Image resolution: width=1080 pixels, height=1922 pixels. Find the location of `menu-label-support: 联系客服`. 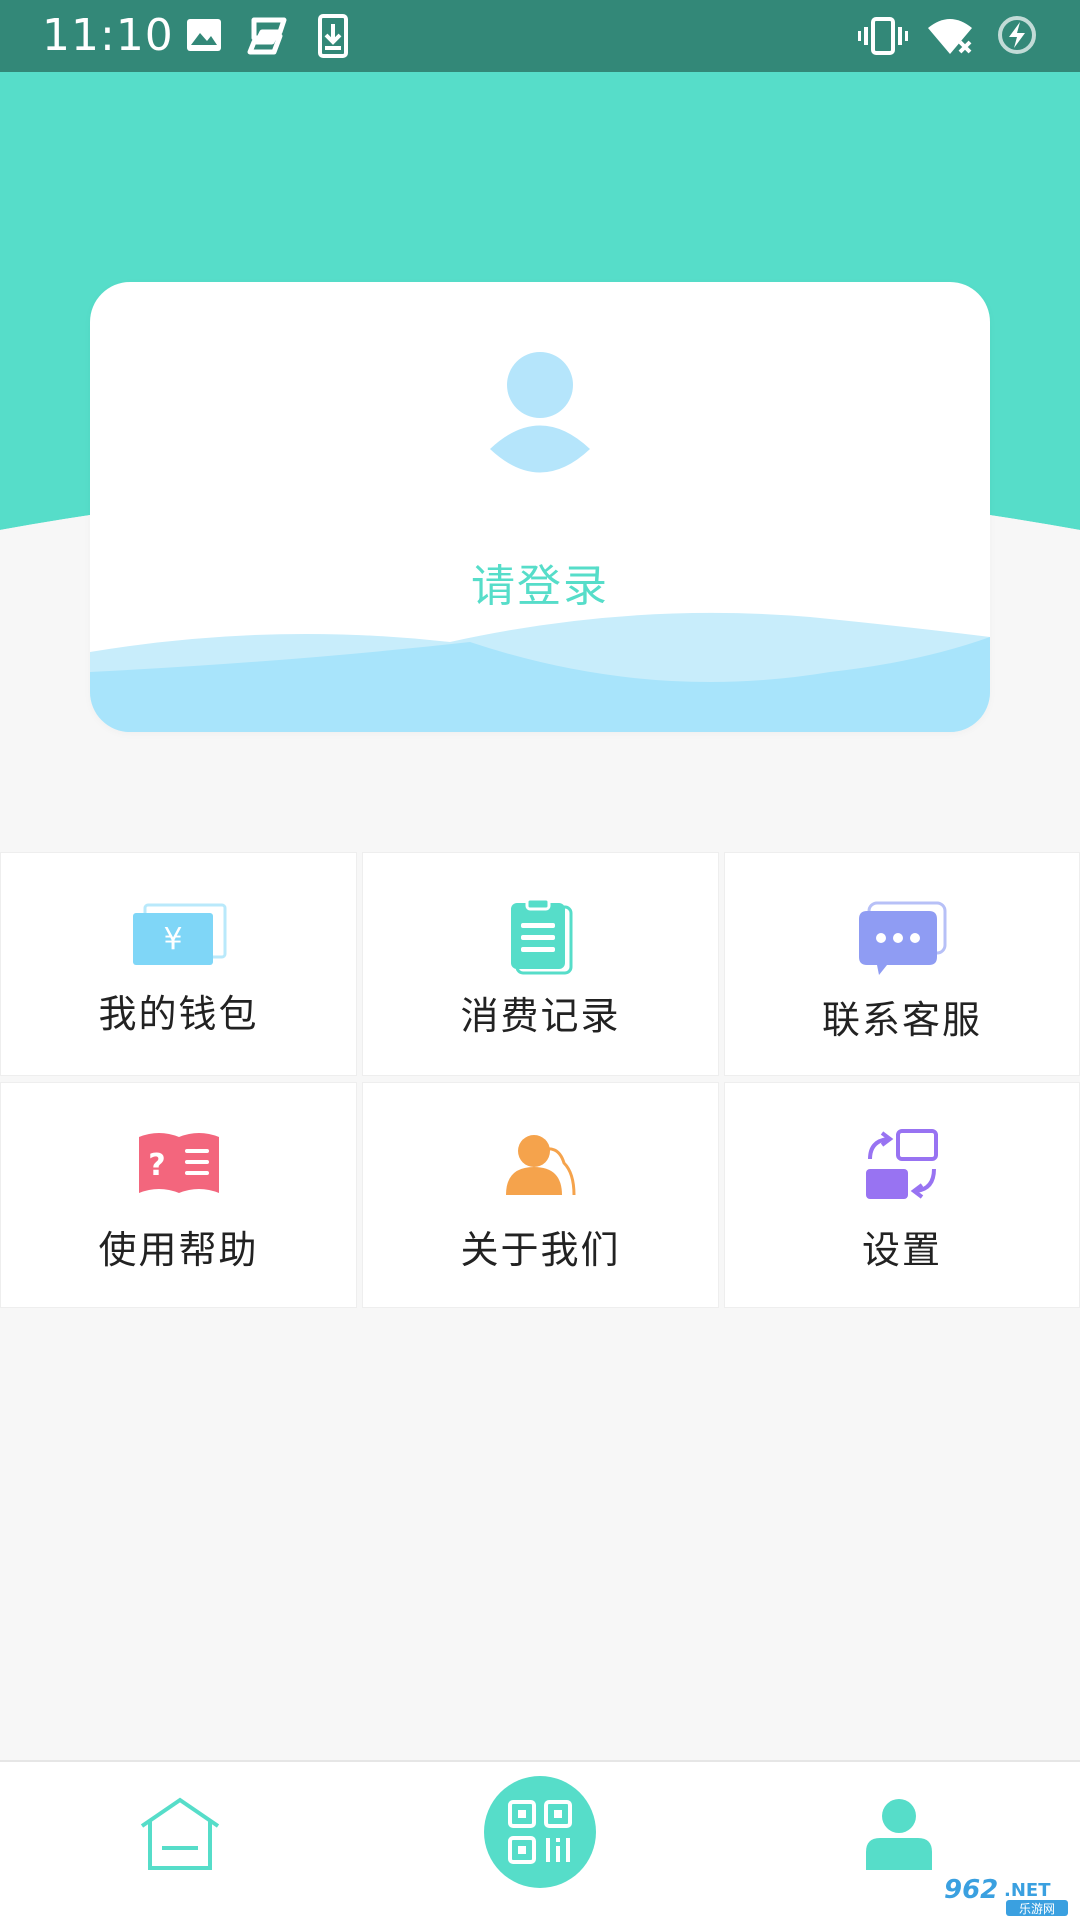

menu-label-support: 联系客服 is located at coordinates (901, 1020).